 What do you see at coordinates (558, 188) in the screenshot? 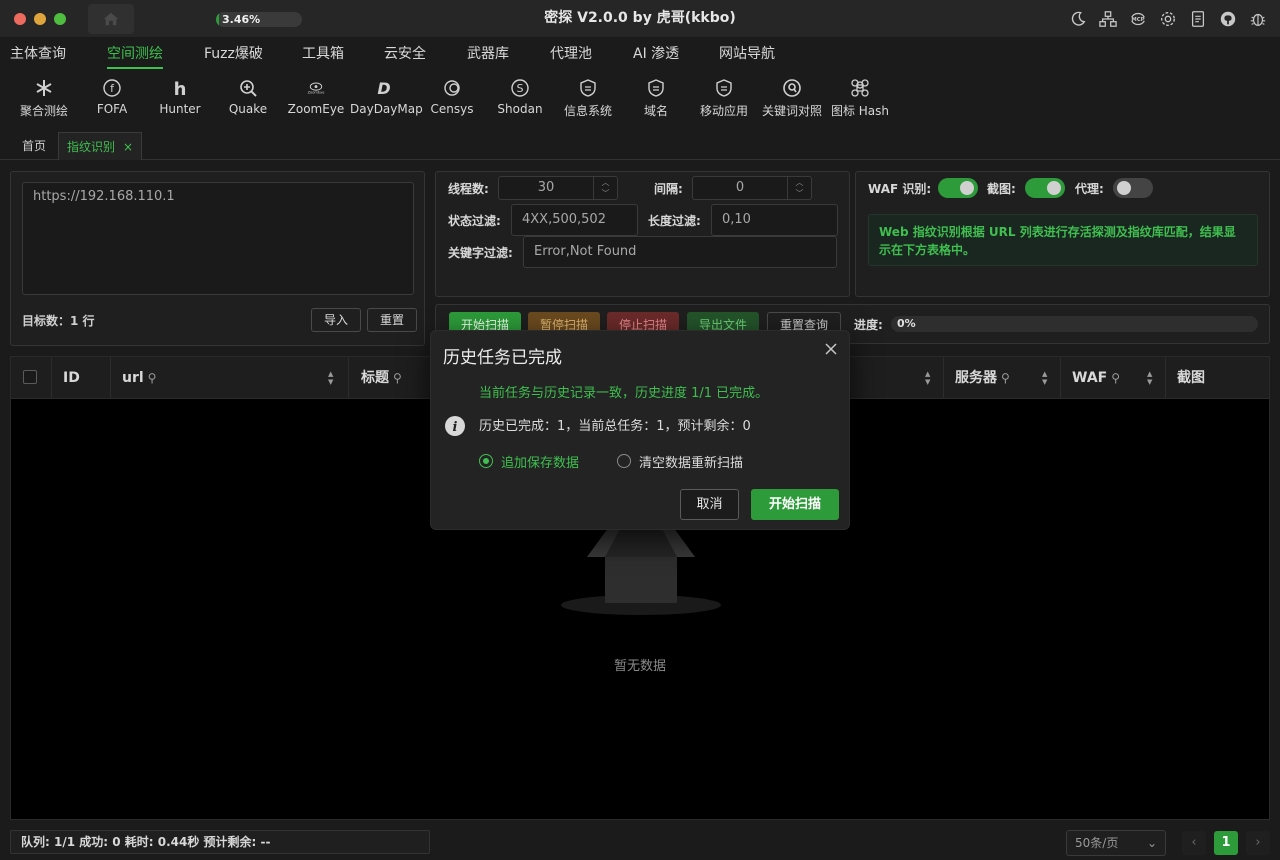
I see `threads-input: 30 ︿ ﹀` at bounding box center [558, 188].